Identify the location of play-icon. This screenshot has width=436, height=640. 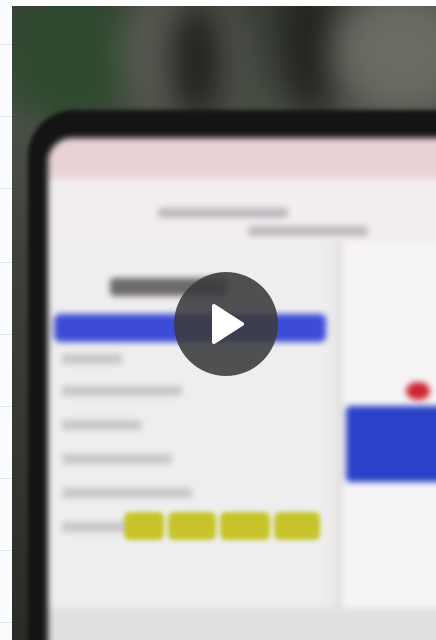
(228, 324).